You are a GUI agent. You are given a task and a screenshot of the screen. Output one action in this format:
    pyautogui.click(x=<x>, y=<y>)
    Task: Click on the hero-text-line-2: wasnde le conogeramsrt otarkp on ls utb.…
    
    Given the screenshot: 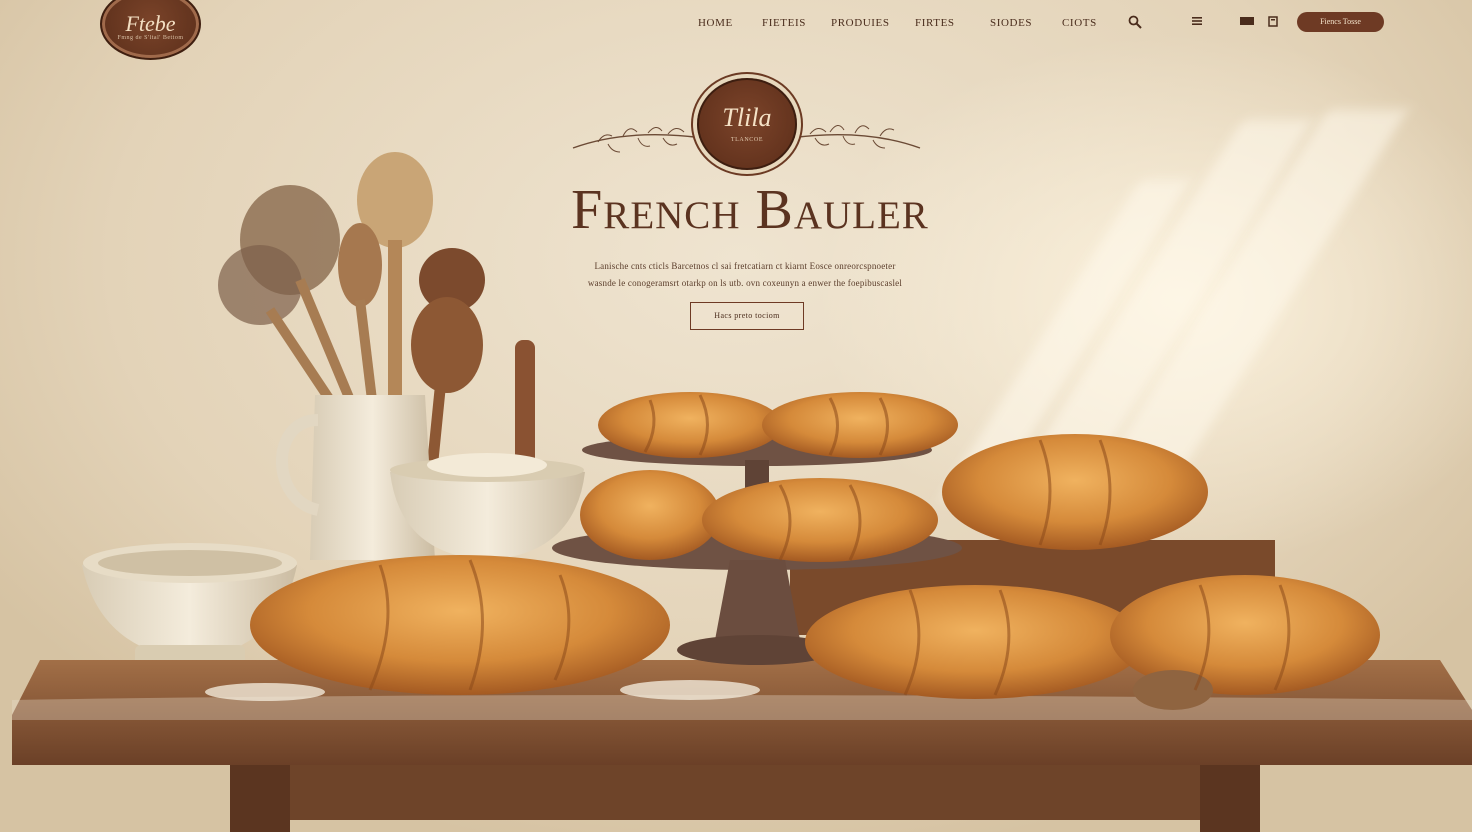 What is the action you would take?
    pyautogui.click(x=745, y=283)
    